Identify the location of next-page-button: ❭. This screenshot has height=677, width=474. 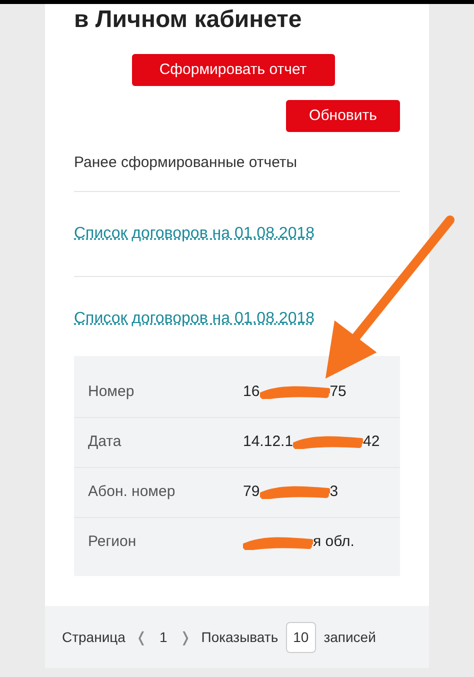
(185, 637).